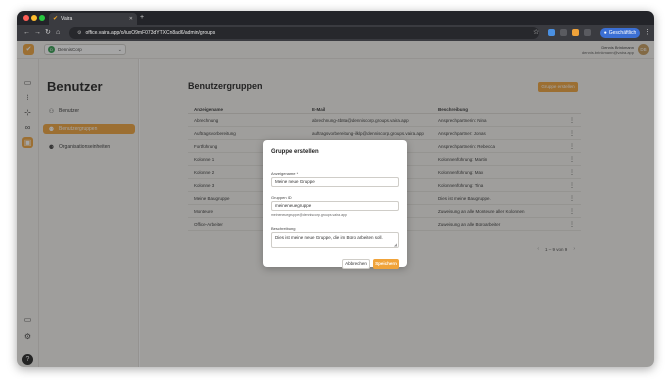 The image size is (670, 389). I want to click on tab-title: Vaira, so click(67, 19).